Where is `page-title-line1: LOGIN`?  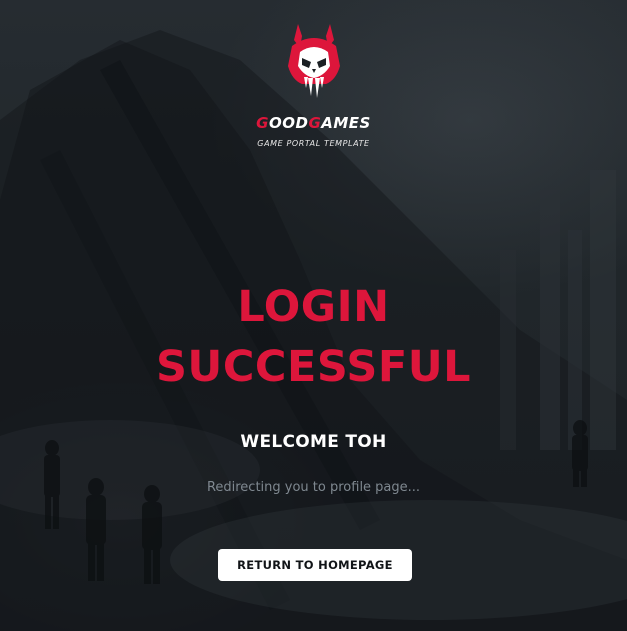 page-title-line1: LOGIN is located at coordinates (313, 307).